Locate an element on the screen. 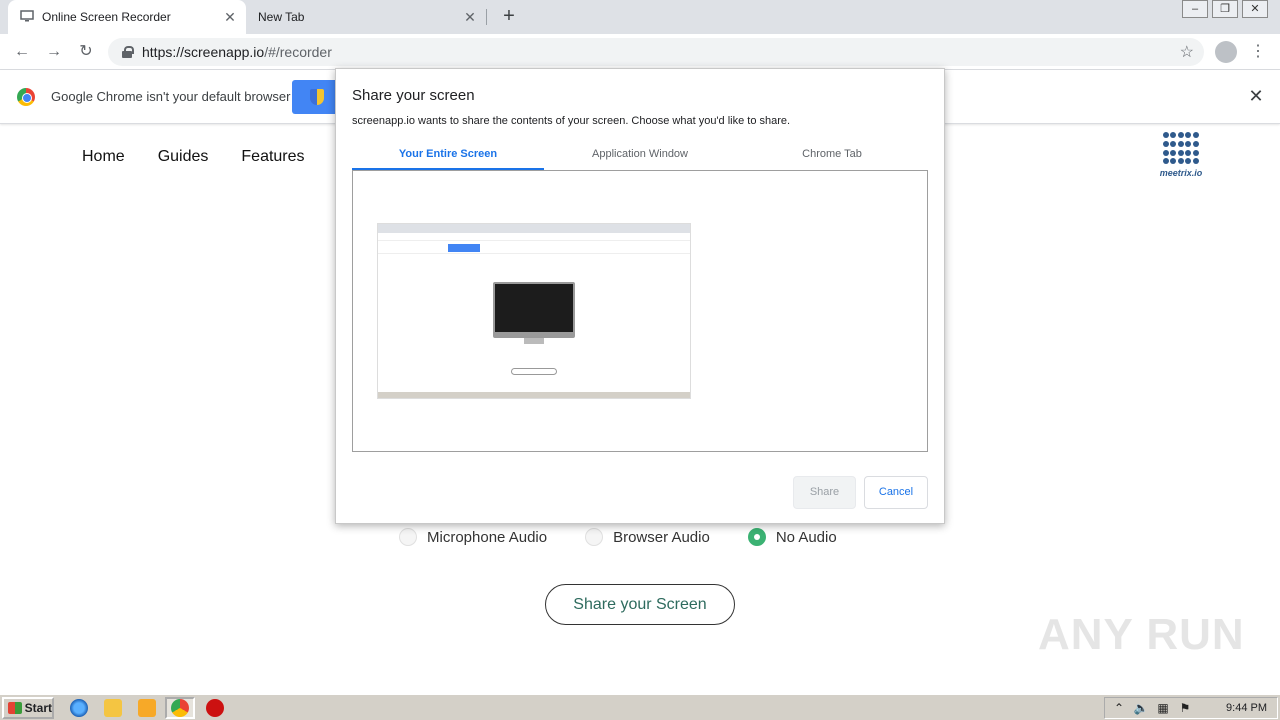 The height and width of the screenshot is (720, 1280). monitor-icon is located at coordinates (27, 17).